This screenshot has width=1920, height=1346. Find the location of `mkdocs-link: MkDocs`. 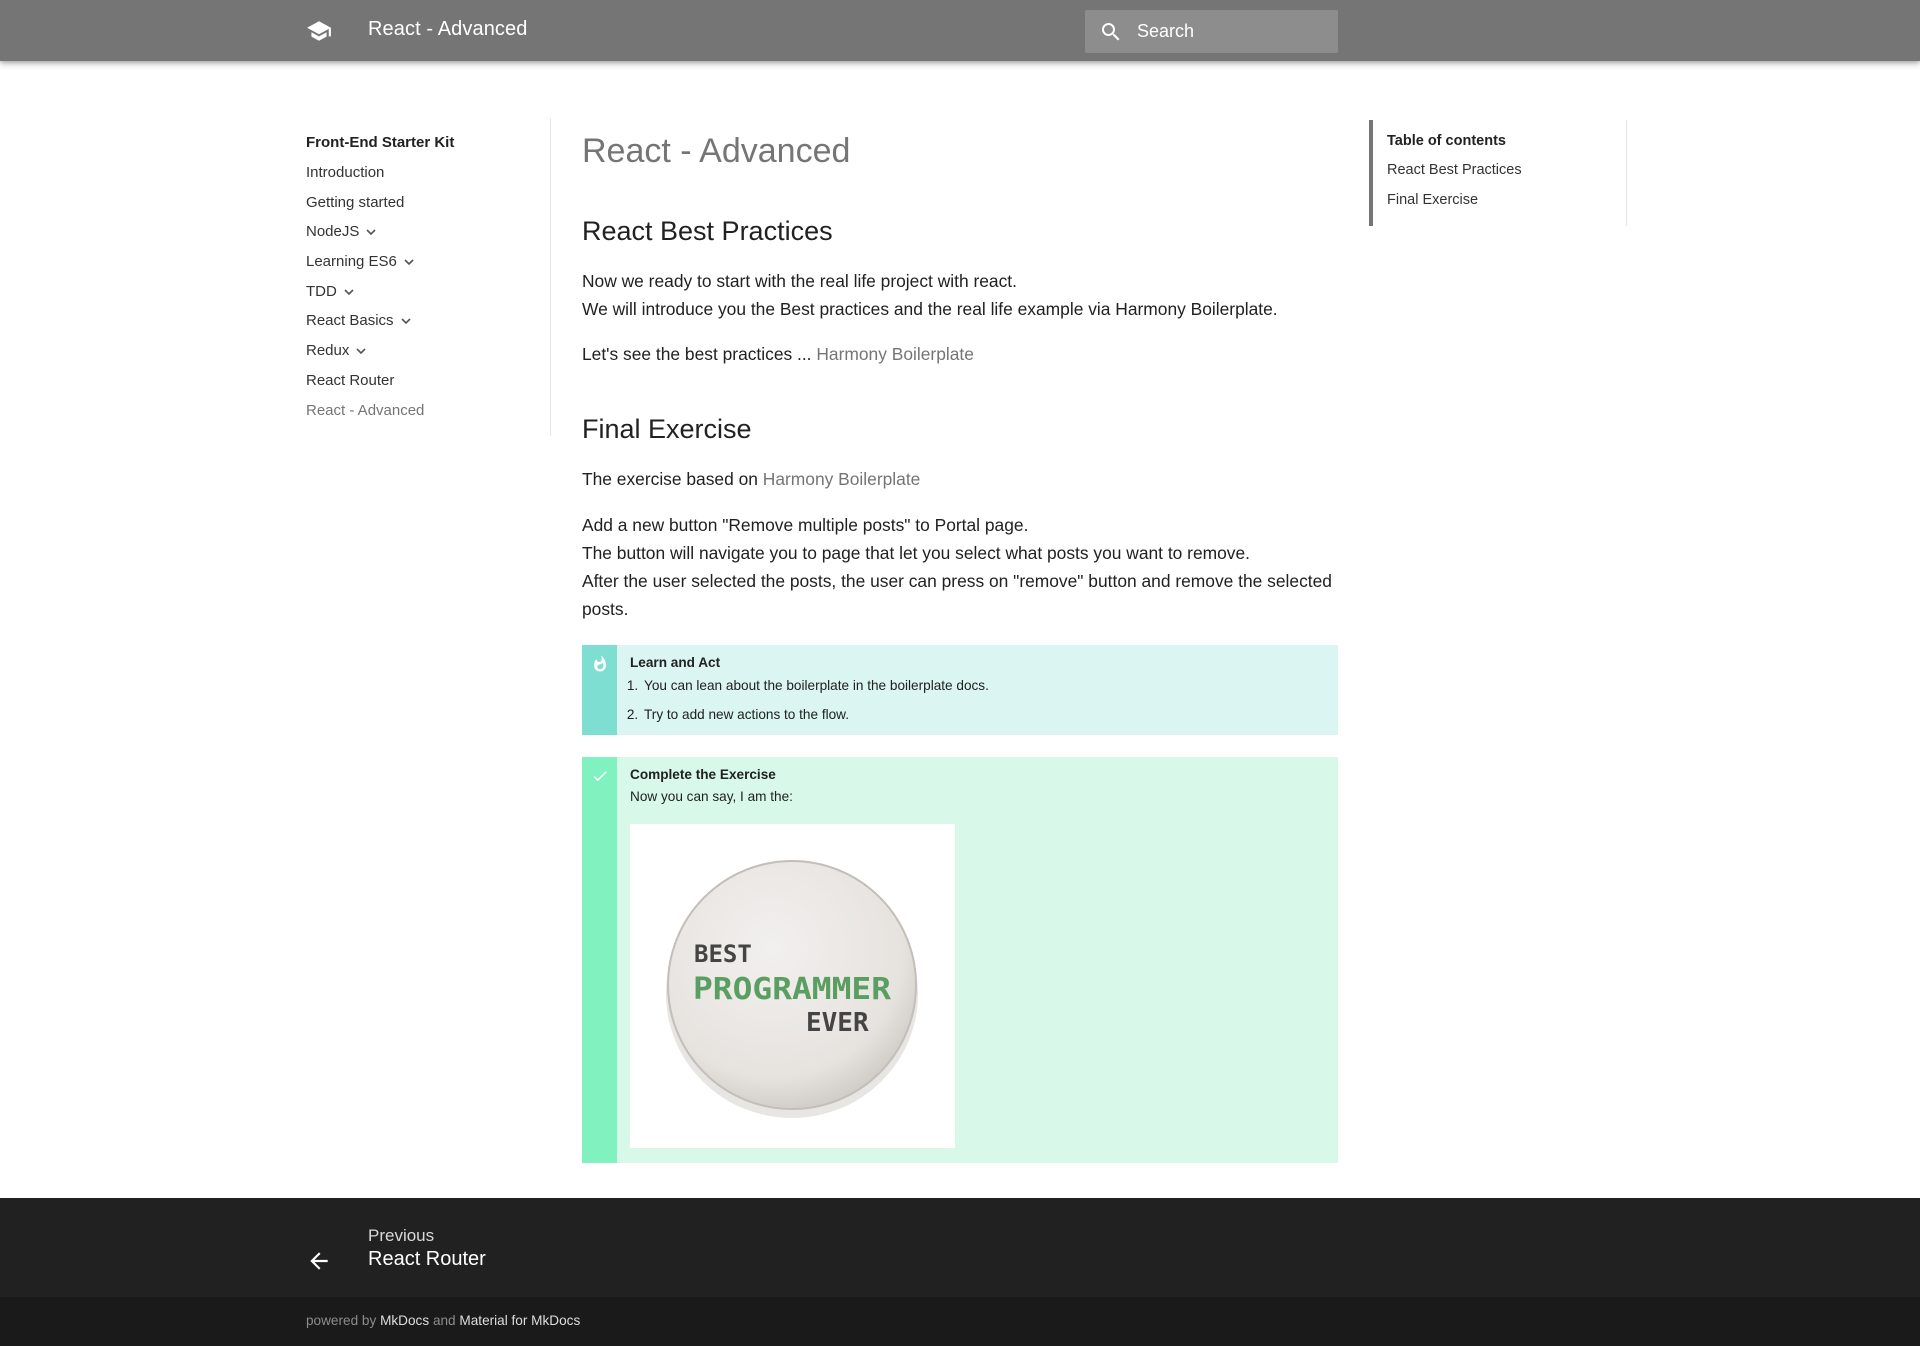

mkdocs-link: MkDocs is located at coordinates (404, 1320).